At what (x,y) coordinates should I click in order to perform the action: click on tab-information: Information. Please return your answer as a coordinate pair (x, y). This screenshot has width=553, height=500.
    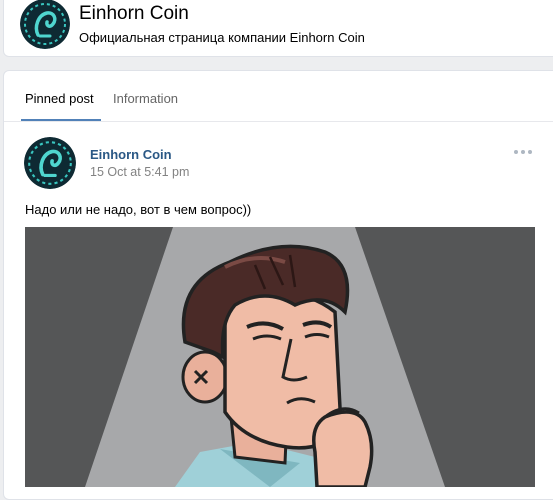
    Looking at the image, I should click on (145, 98).